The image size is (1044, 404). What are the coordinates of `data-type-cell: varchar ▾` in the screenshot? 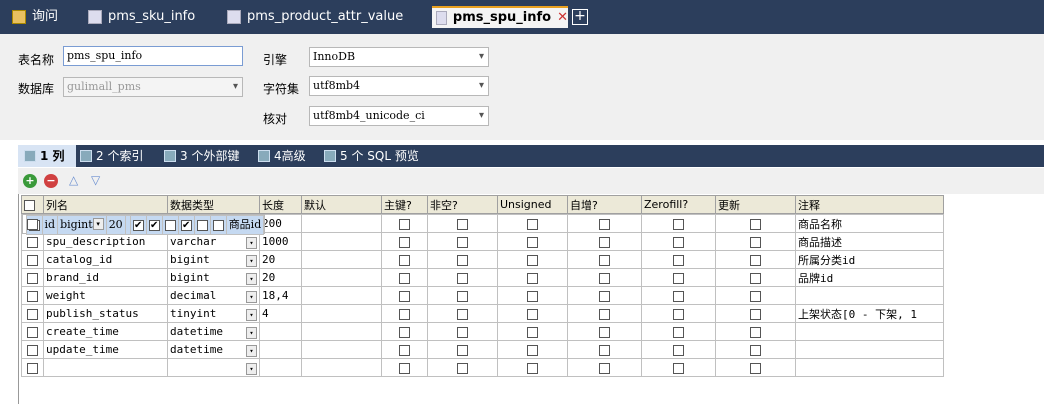 It's located at (213, 241).